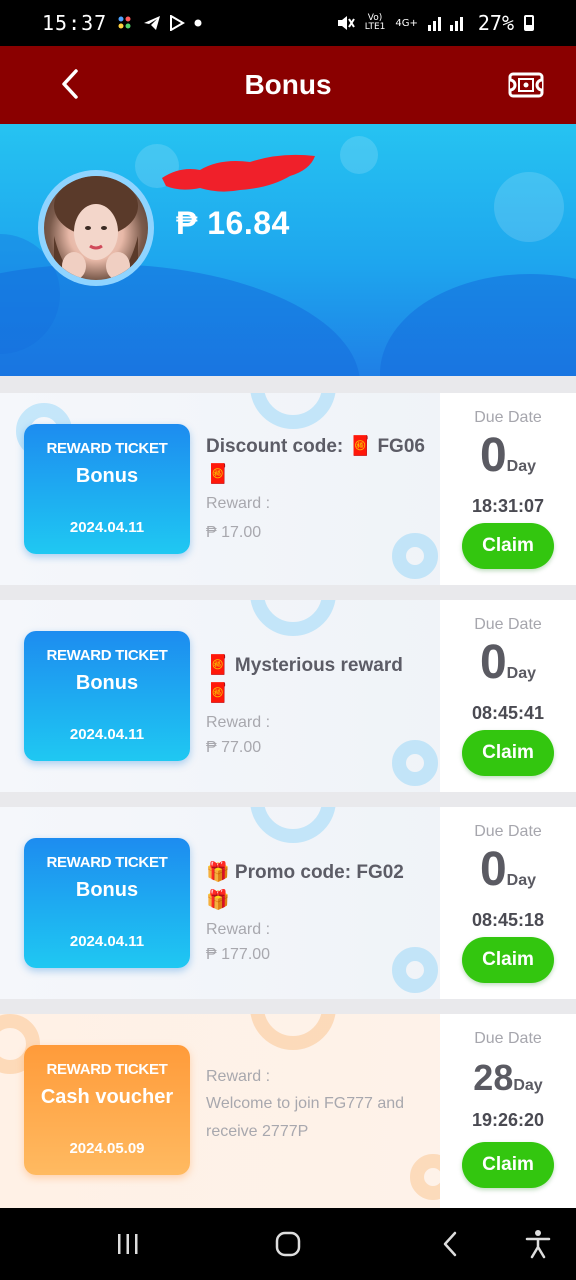 This screenshot has width=576, height=1280. Describe the element at coordinates (495, 23) in the screenshot. I see `battery-percent: 27%` at that location.